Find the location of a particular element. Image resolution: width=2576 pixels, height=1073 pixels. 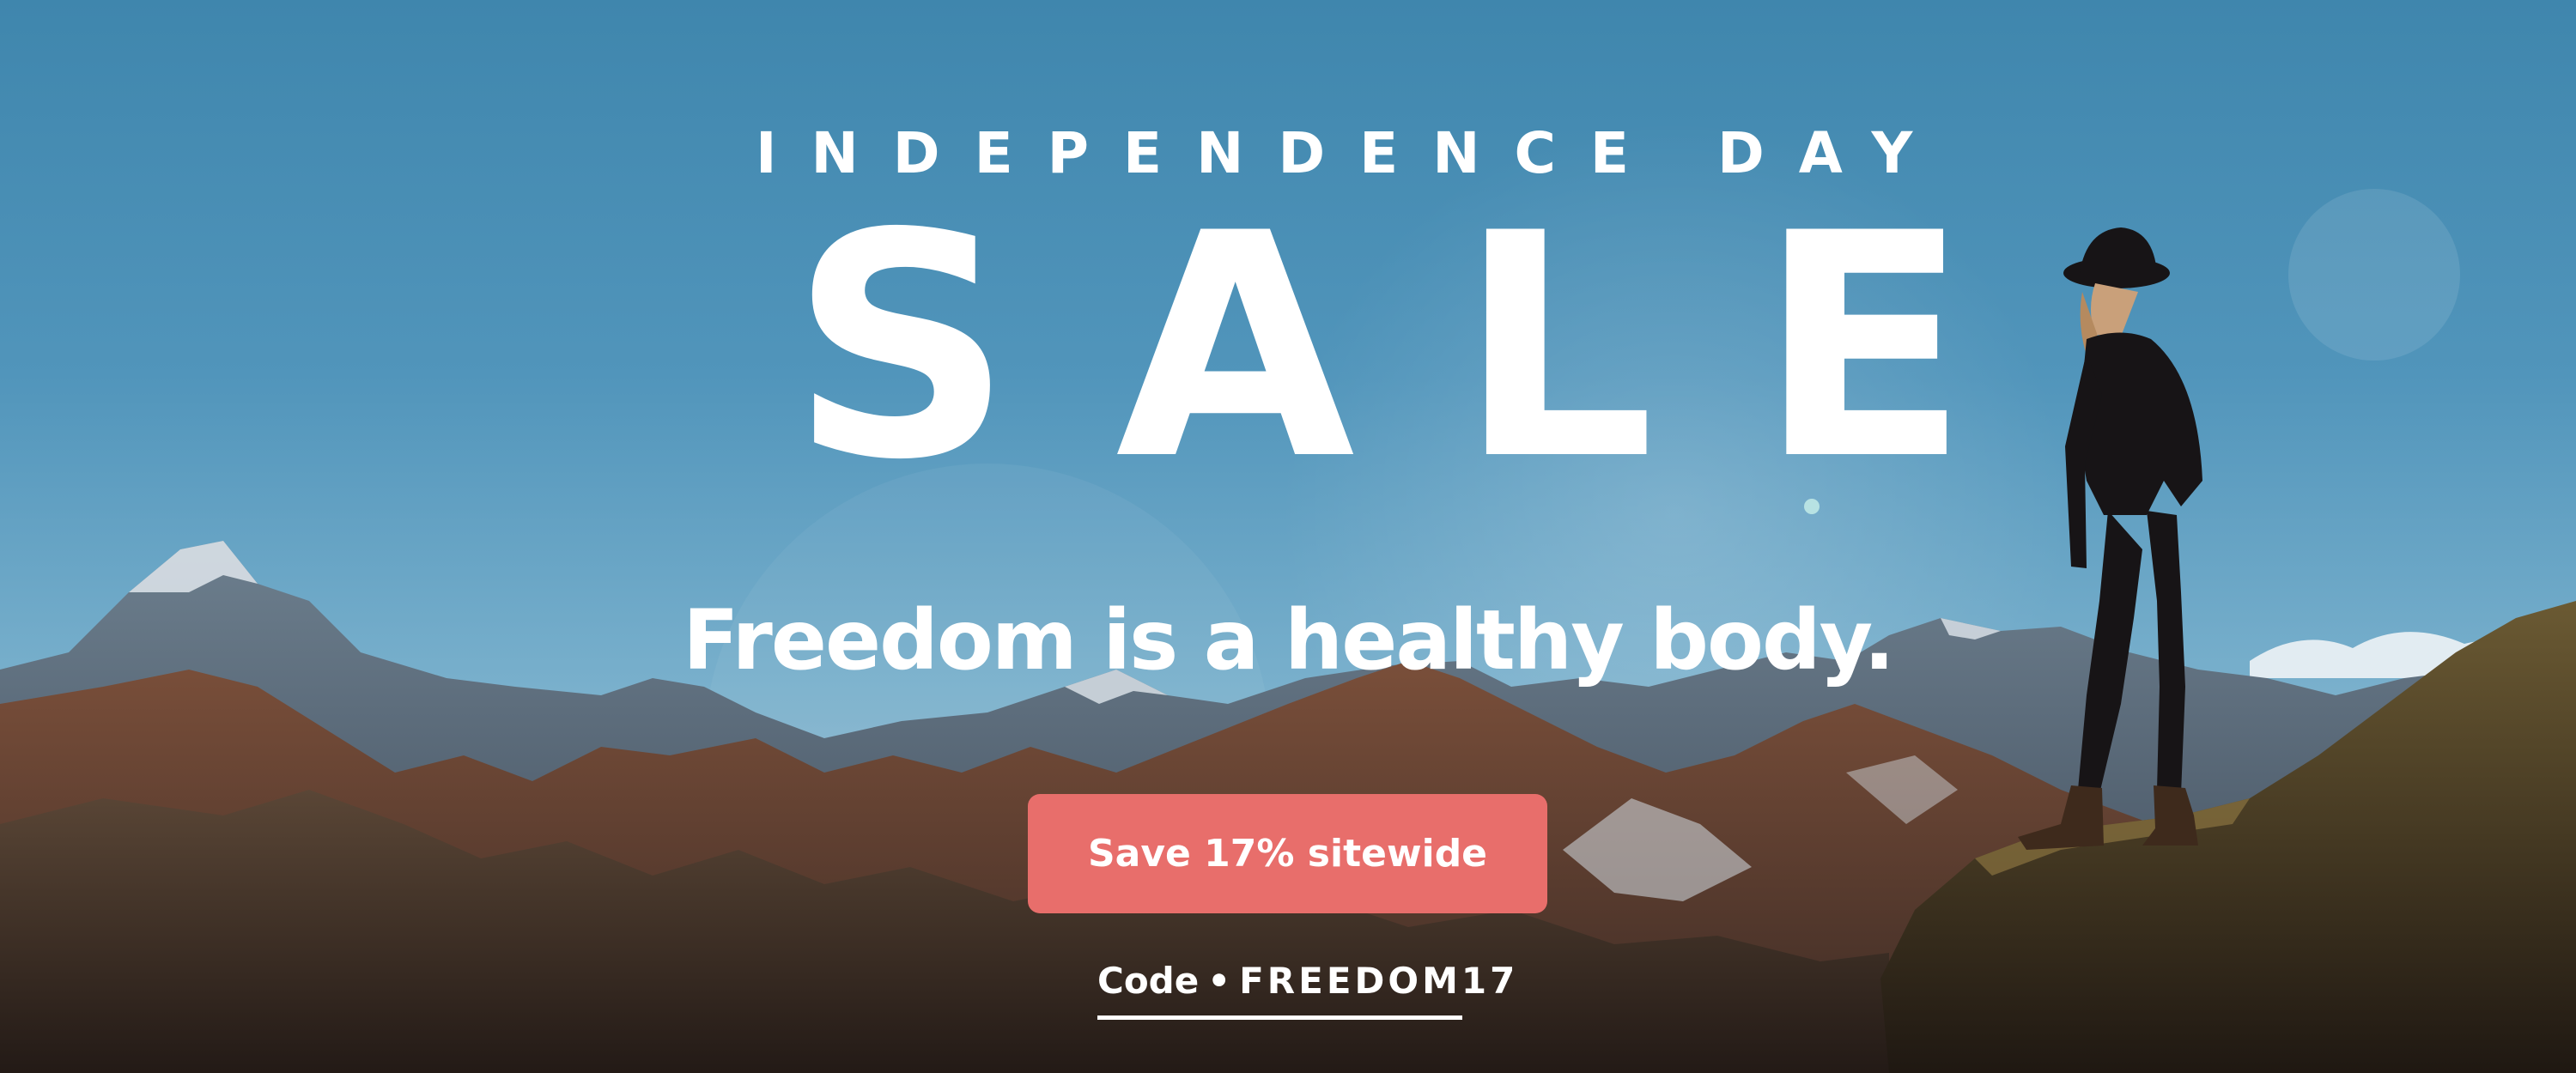

promo-code-link: Code • FREEDOM17 is located at coordinates (1306, 990).